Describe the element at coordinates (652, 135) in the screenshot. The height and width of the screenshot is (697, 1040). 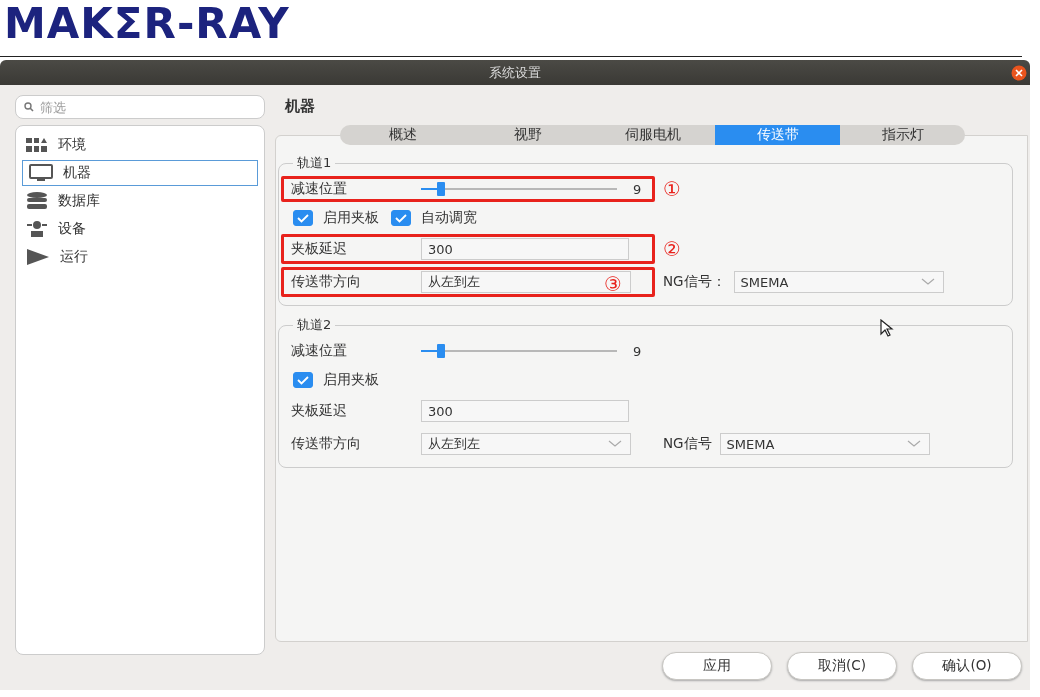
I see `tab: 伺服电机` at that location.